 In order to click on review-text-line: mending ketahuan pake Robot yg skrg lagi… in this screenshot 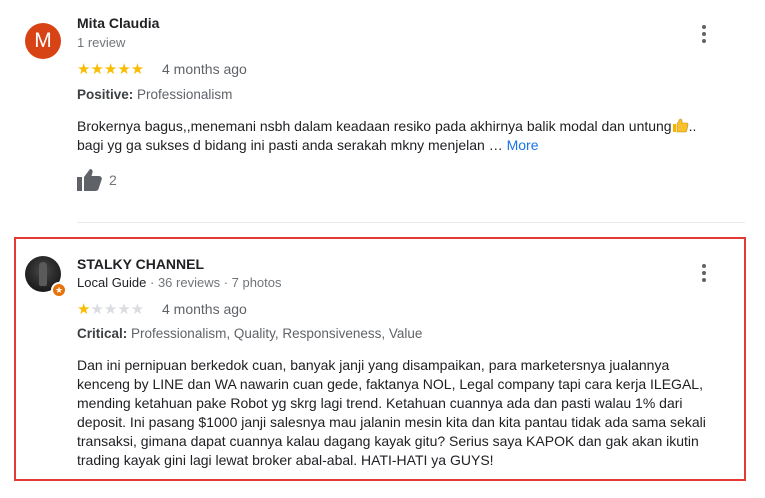, I will do `click(380, 403)`.